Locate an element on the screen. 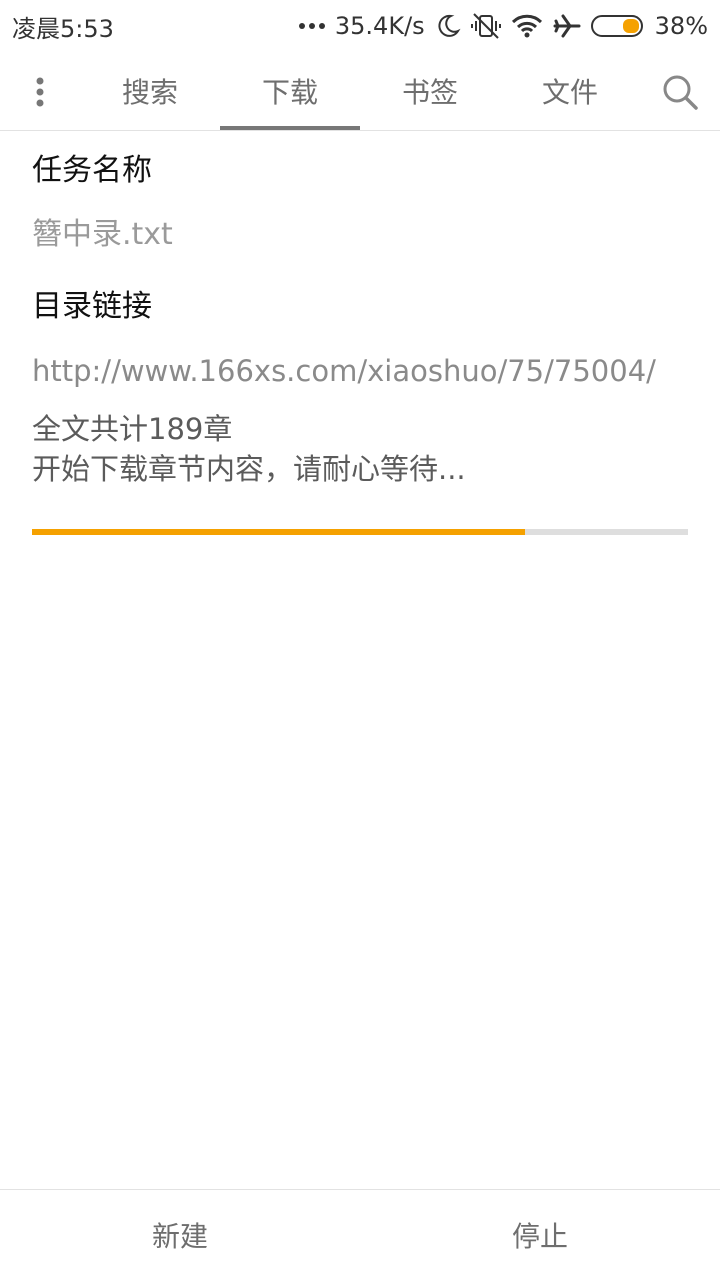 The image size is (720, 1280). task-name-value: 簪中录.txt is located at coordinates (360, 235).